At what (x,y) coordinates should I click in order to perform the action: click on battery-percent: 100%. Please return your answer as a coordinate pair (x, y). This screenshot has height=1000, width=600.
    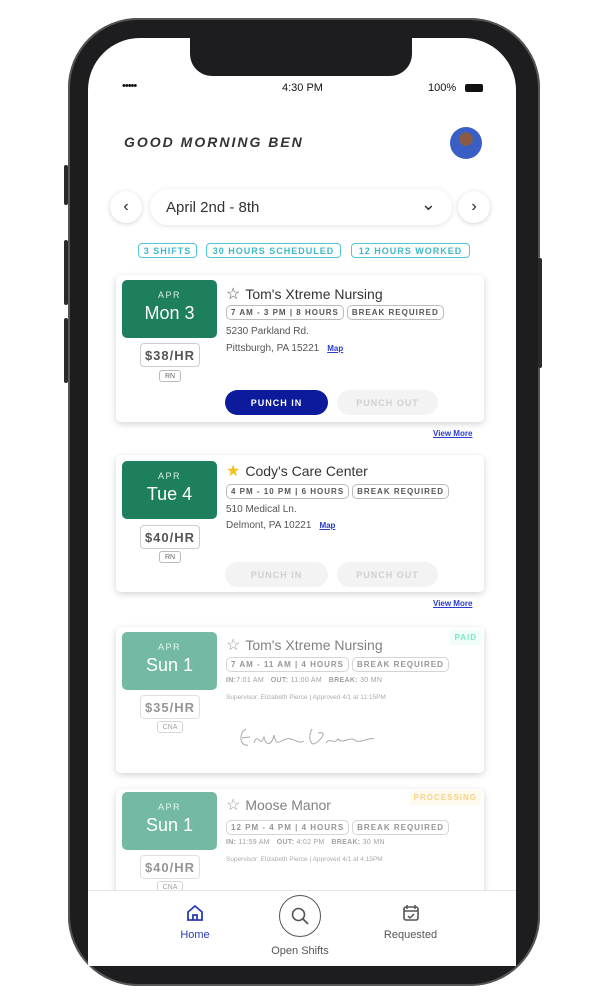
    Looking at the image, I should click on (442, 88).